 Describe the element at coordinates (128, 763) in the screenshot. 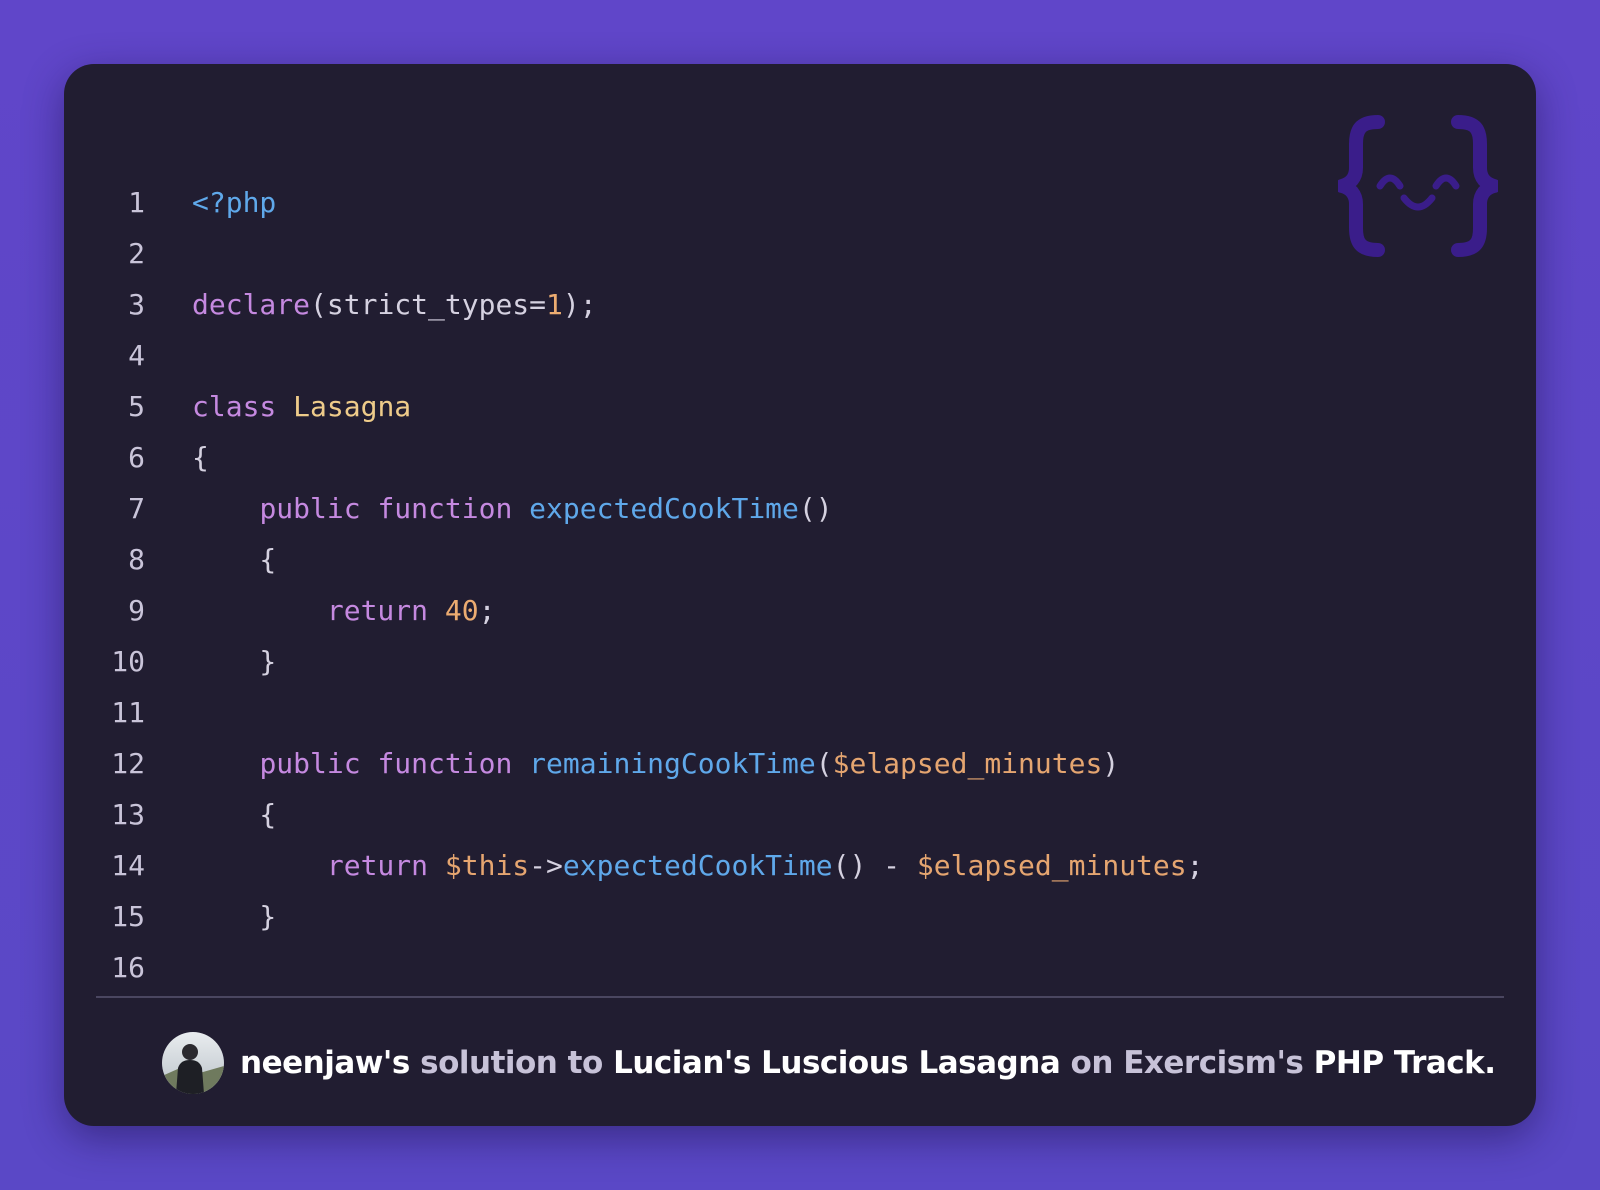

I see `line-number: 12` at that location.